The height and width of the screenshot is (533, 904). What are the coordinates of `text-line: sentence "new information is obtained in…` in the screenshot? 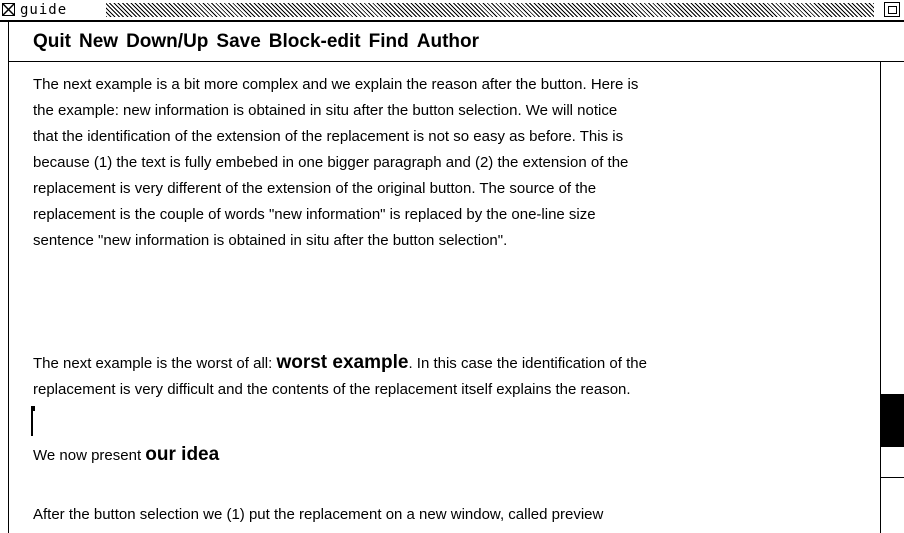 It's located at (270, 240).